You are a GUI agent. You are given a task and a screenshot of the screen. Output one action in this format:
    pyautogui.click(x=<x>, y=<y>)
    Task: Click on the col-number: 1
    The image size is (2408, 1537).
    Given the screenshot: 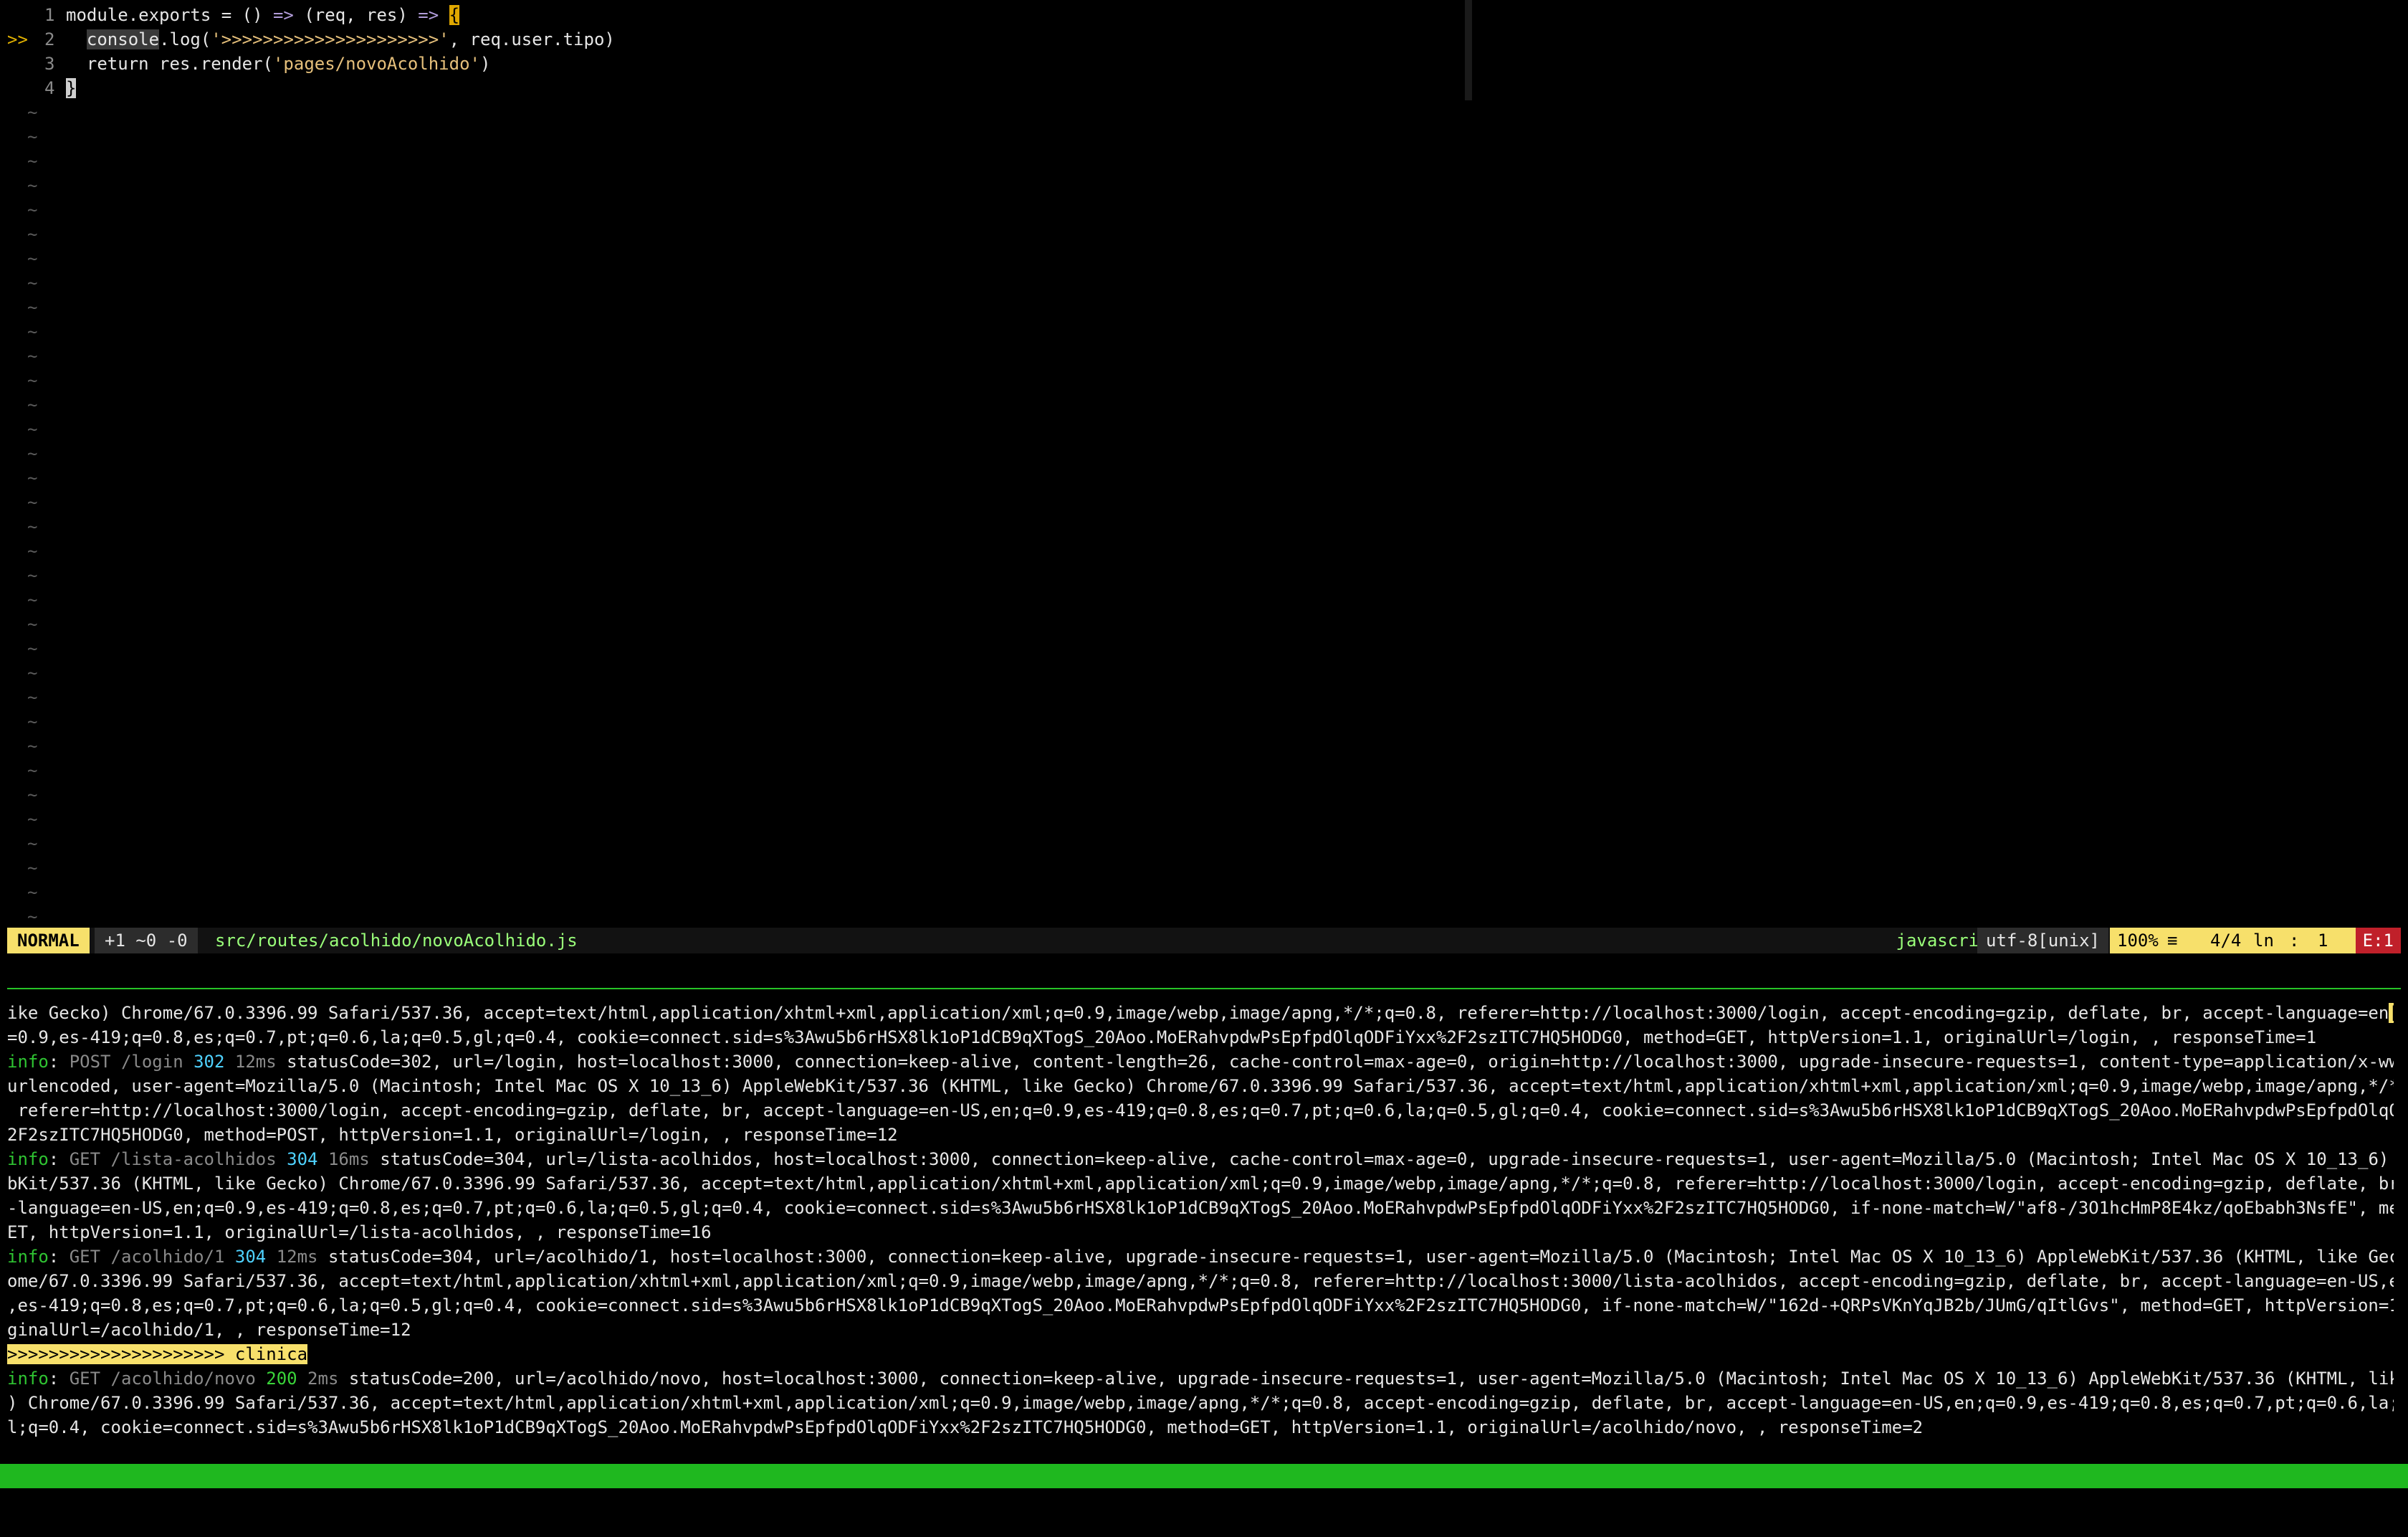 What is the action you would take?
    pyautogui.click(x=2323, y=941)
    